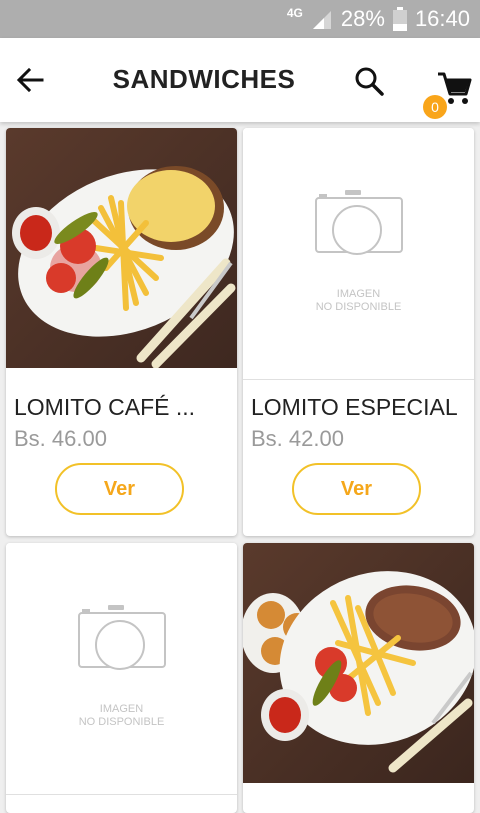  What do you see at coordinates (399, 19) in the screenshot?
I see `battery-icon` at bounding box center [399, 19].